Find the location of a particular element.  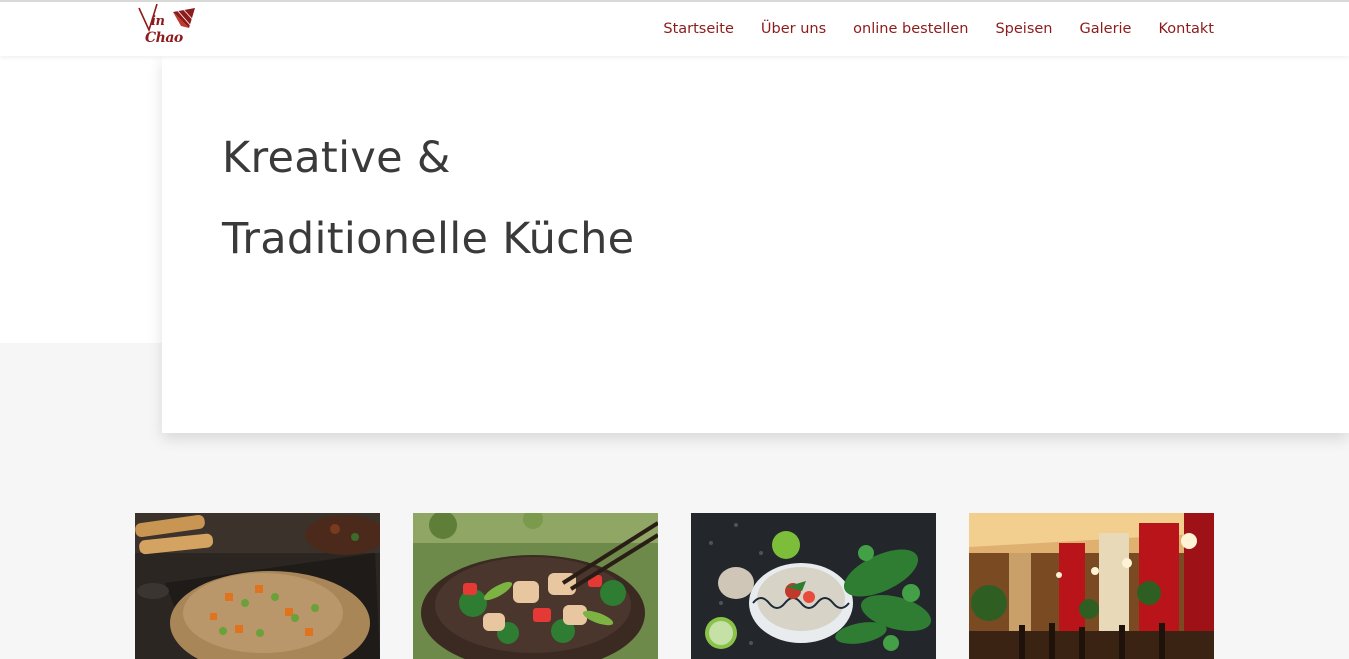

nav-link-startseite: Startseite is located at coordinates (698, 29).